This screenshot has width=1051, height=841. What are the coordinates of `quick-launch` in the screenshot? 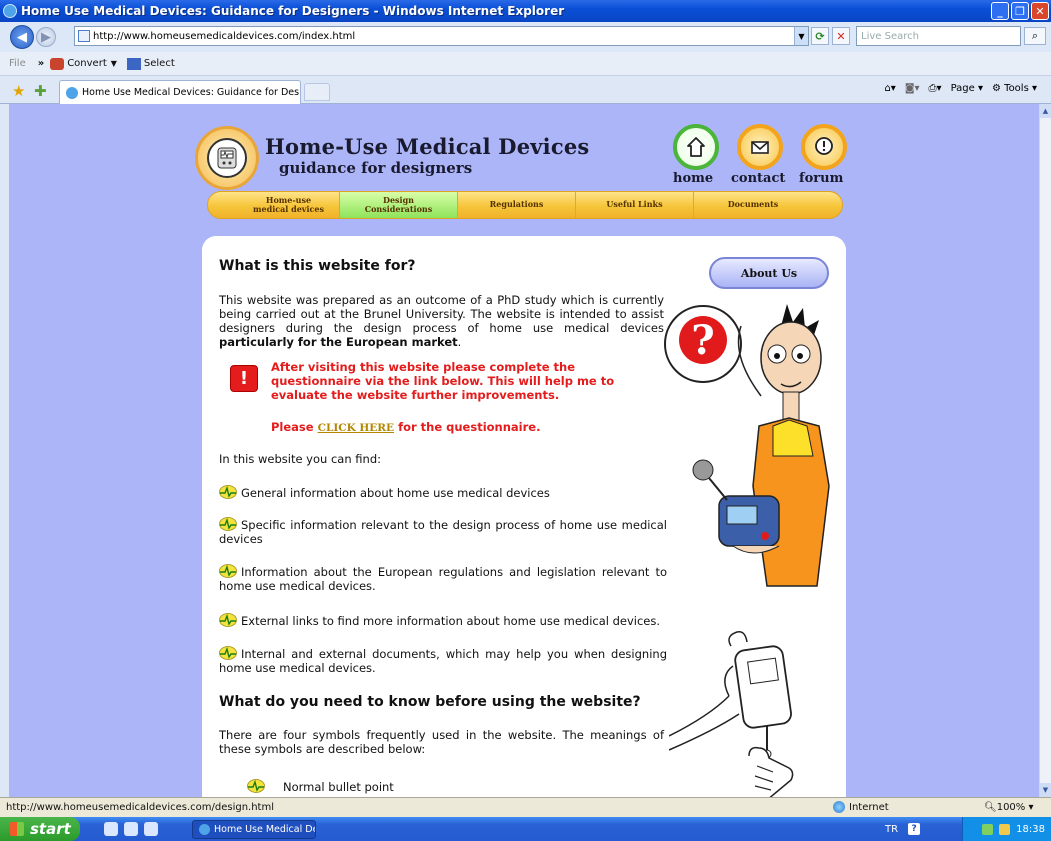 It's located at (131, 829).